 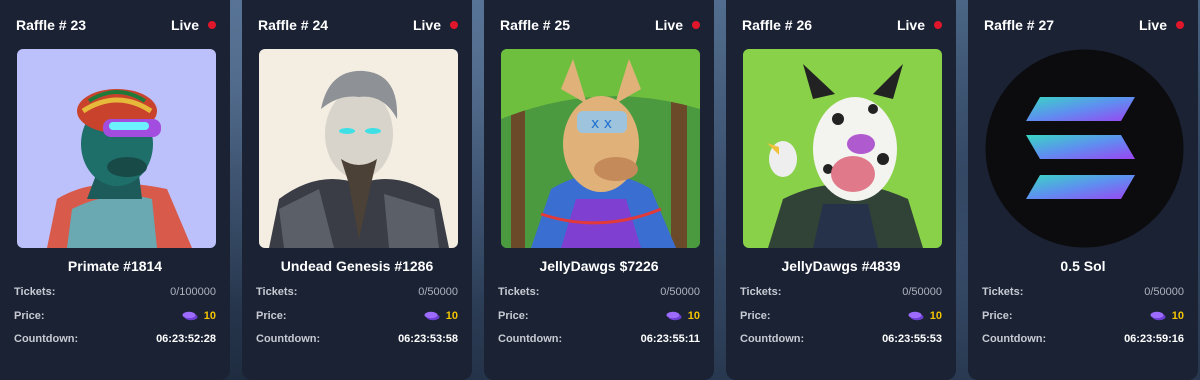 I want to click on prize-name: JellyDawgs $7226, so click(x=599, y=266).